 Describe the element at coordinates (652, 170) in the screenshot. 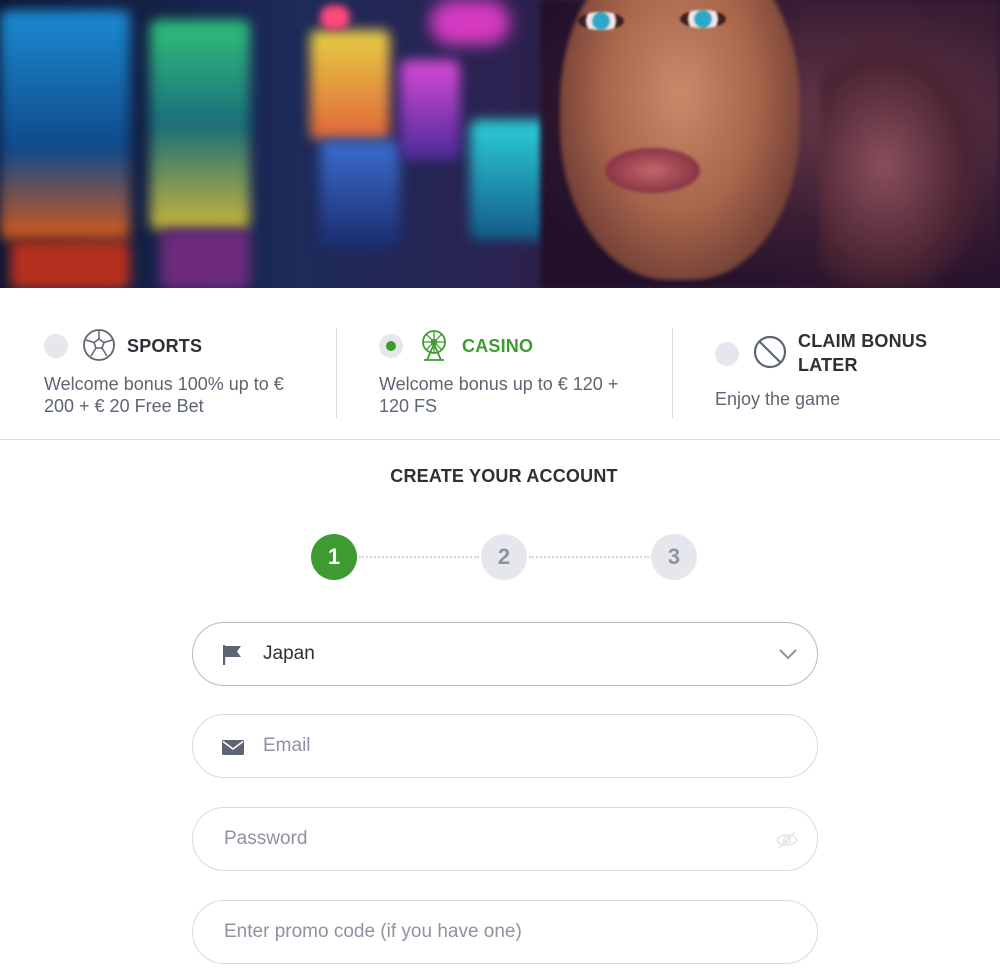

I see `model-lips-graphic` at that location.